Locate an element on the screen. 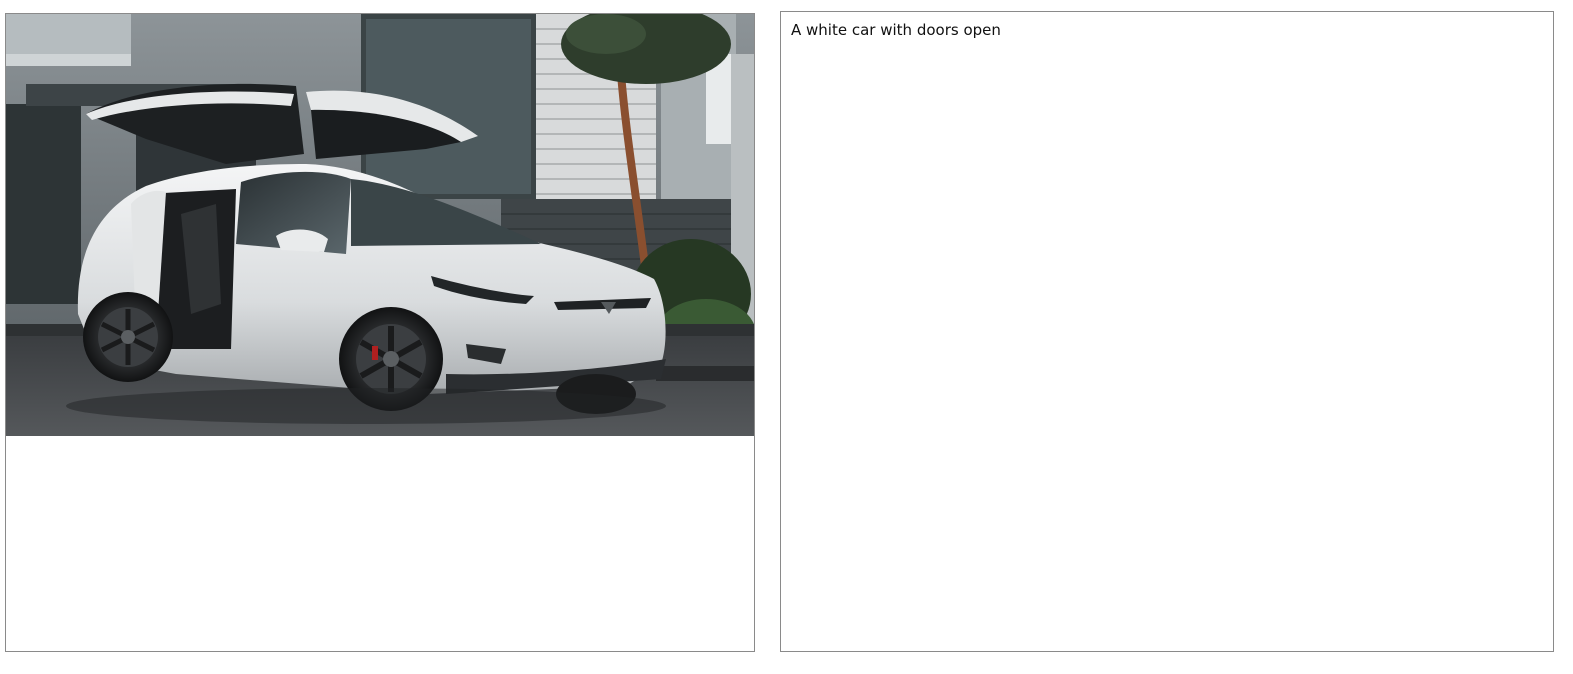 The height and width of the screenshot is (674, 1573). caption-text: A white car with doors open is located at coordinates (896, 30).